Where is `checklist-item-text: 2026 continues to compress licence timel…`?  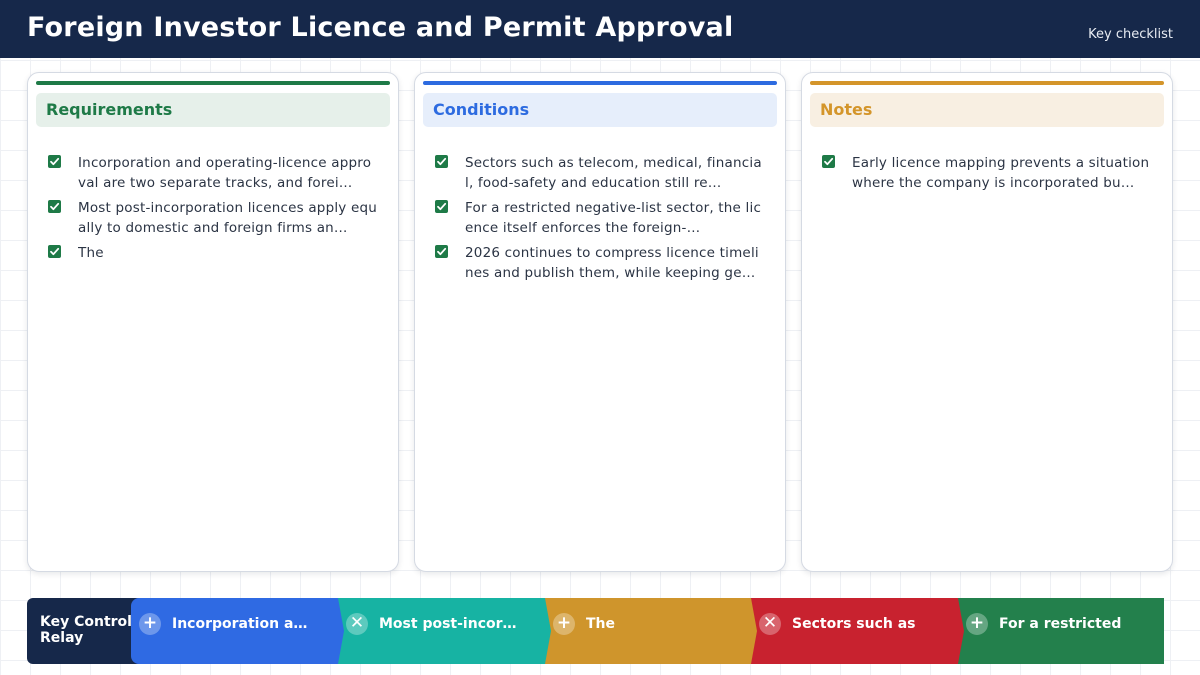 checklist-item-text: 2026 continues to compress licence timel… is located at coordinates (612, 263).